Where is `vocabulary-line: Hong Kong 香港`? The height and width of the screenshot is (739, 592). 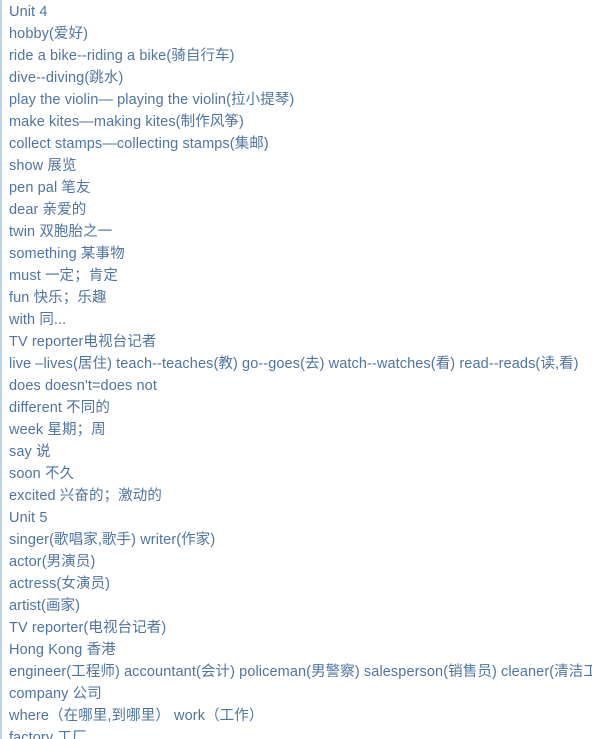
vocabulary-line: Hong Kong 香港 is located at coordinates (62, 650).